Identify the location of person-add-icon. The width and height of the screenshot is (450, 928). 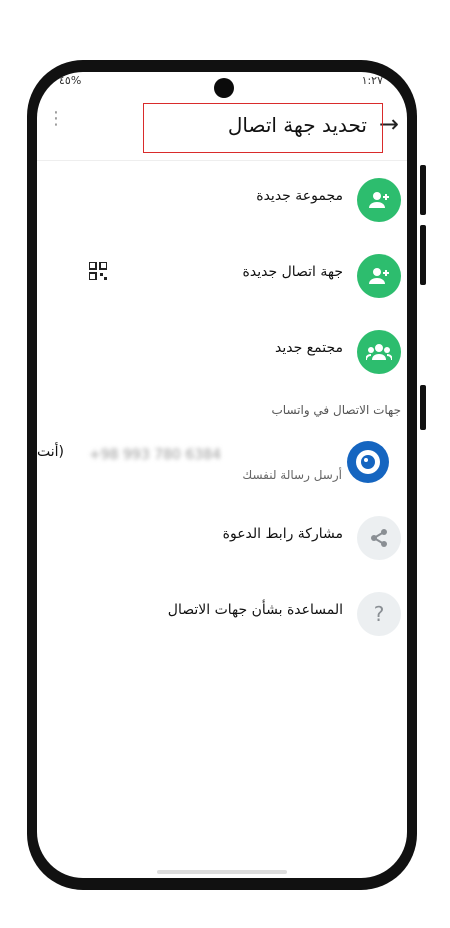
(379, 276).